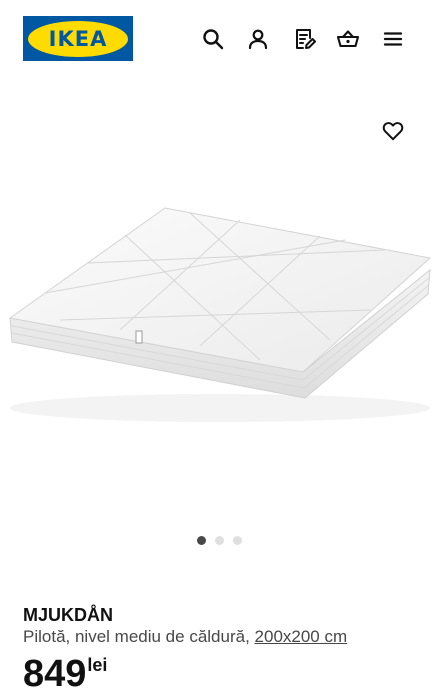 The height and width of the screenshot is (699, 438). Describe the element at coordinates (223, 674) in the screenshot. I see `product-price: 849 lei` at that location.